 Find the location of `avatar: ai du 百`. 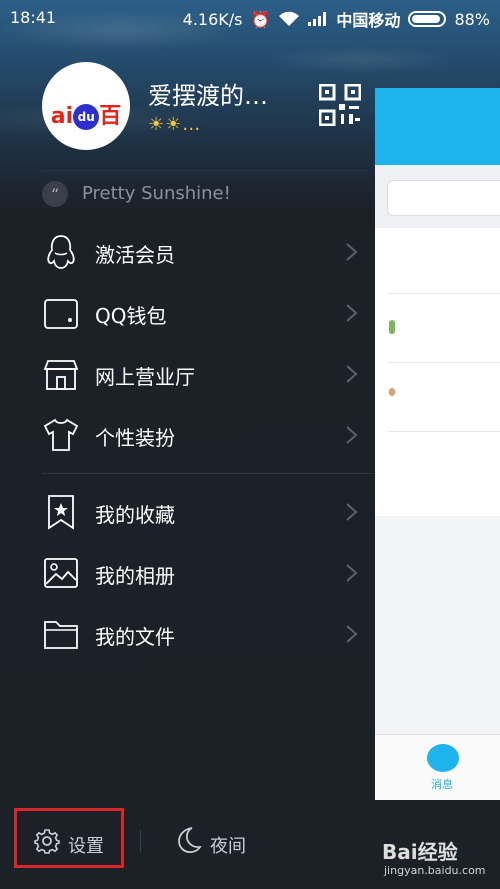

avatar: ai du 百 is located at coordinates (86, 106).